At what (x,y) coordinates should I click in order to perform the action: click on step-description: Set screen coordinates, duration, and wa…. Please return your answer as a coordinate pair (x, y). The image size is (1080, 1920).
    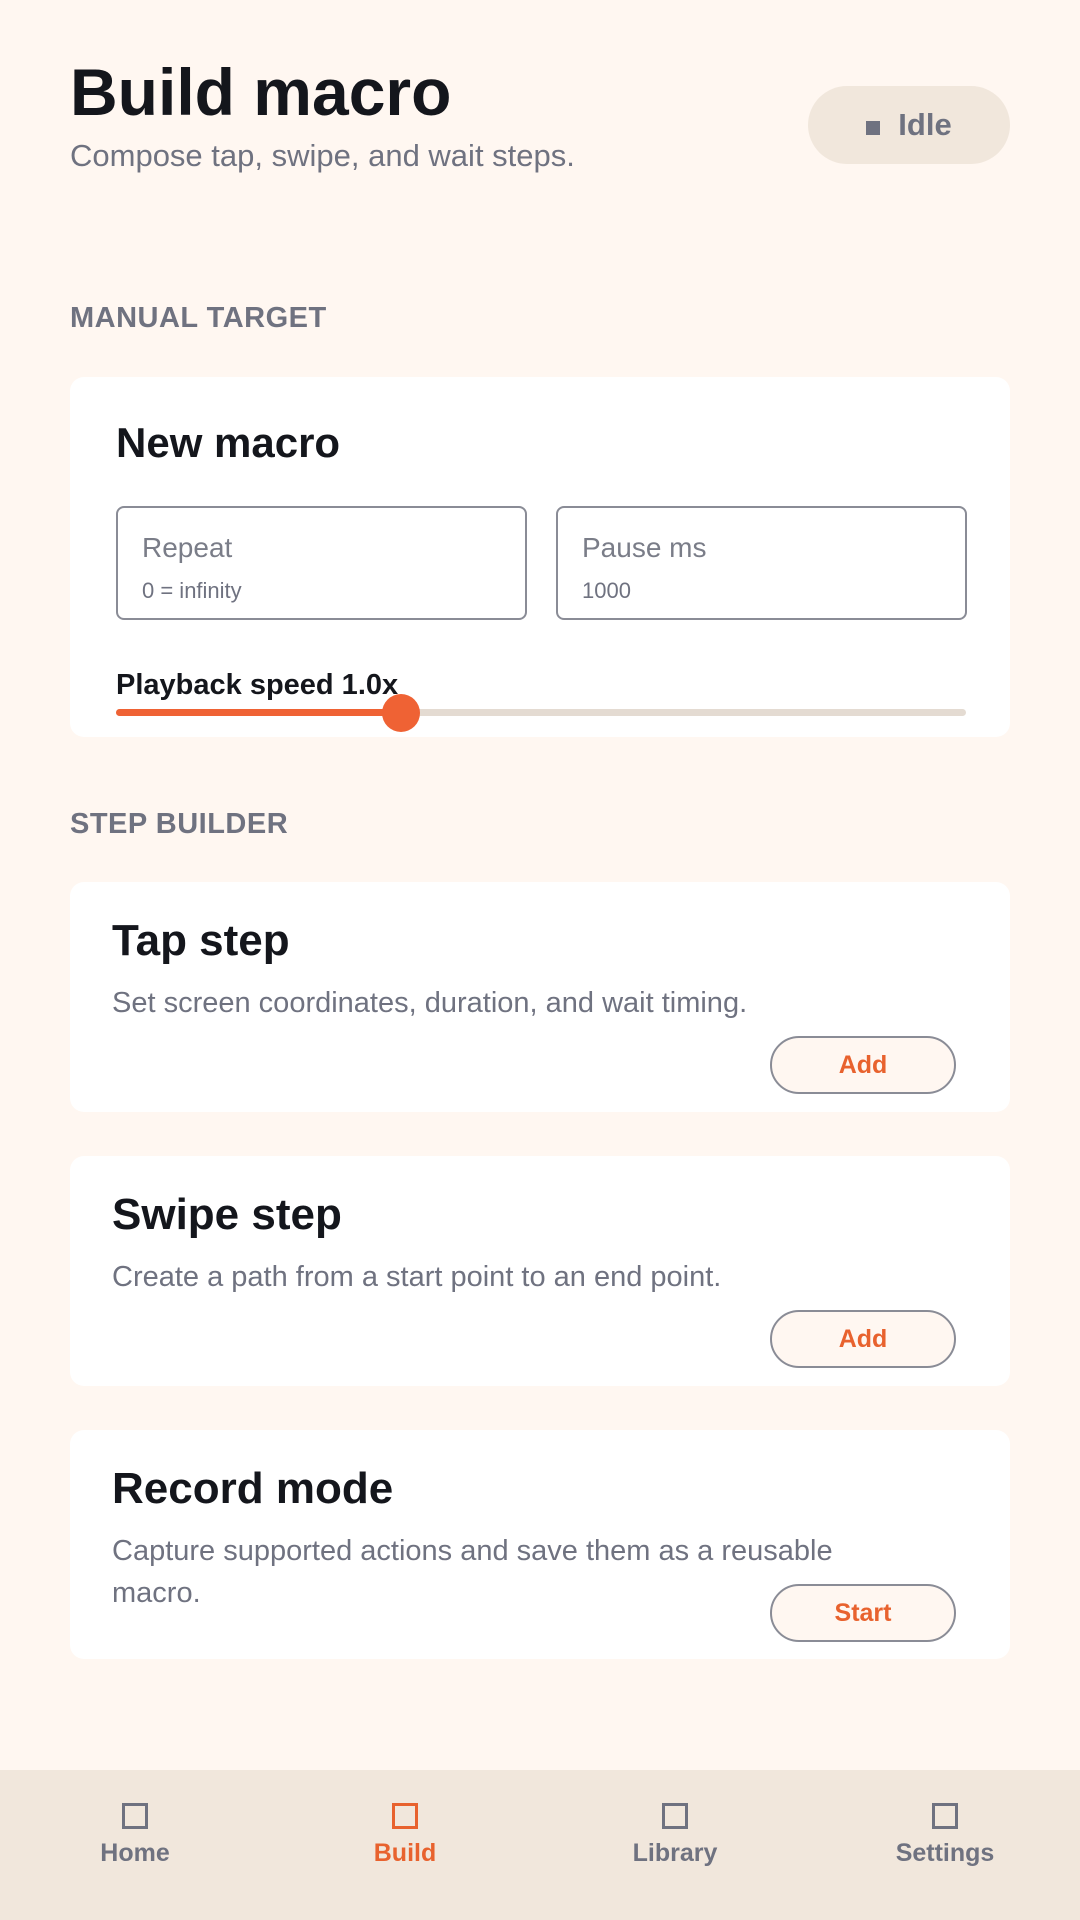
    Looking at the image, I should click on (430, 1003).